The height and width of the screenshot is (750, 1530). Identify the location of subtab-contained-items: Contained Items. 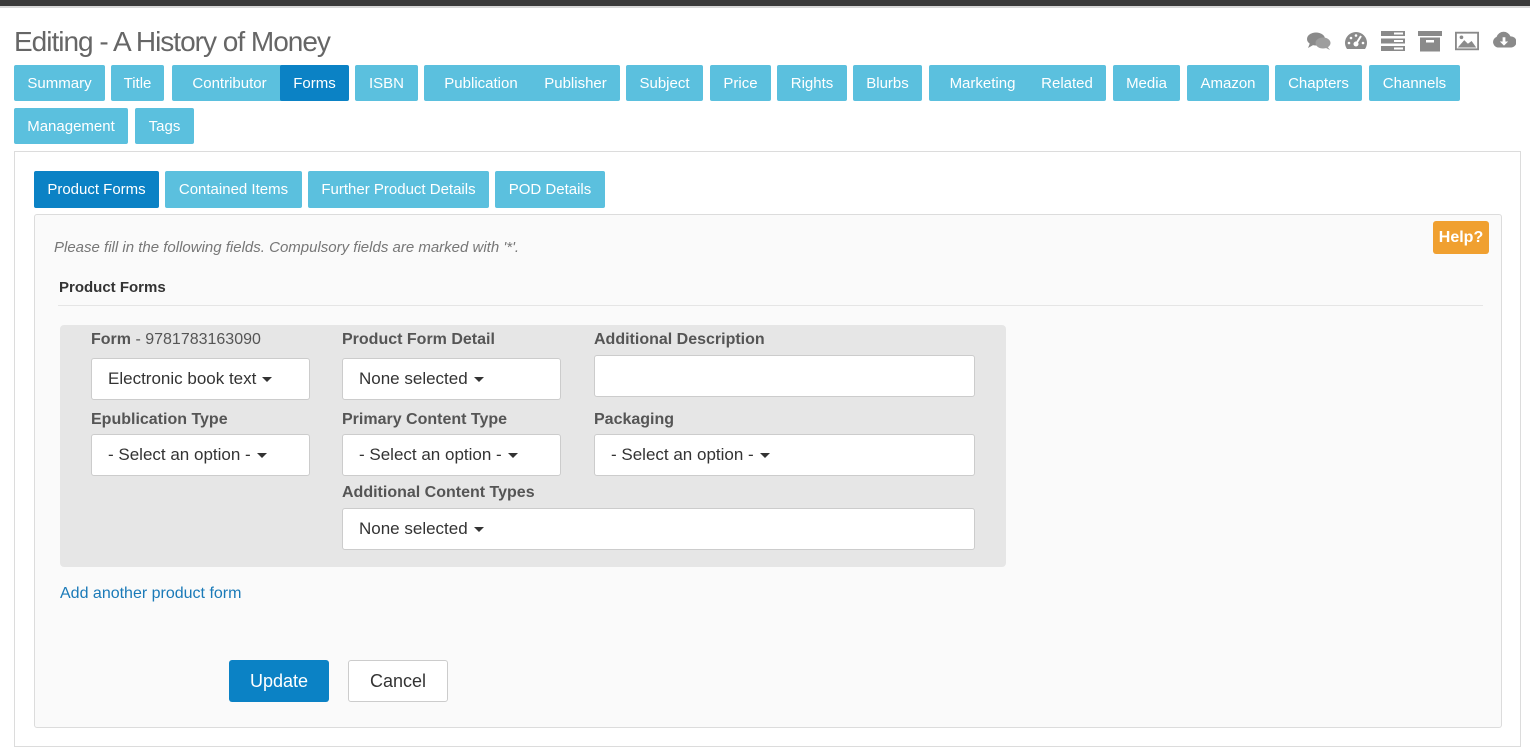
(233, 189).